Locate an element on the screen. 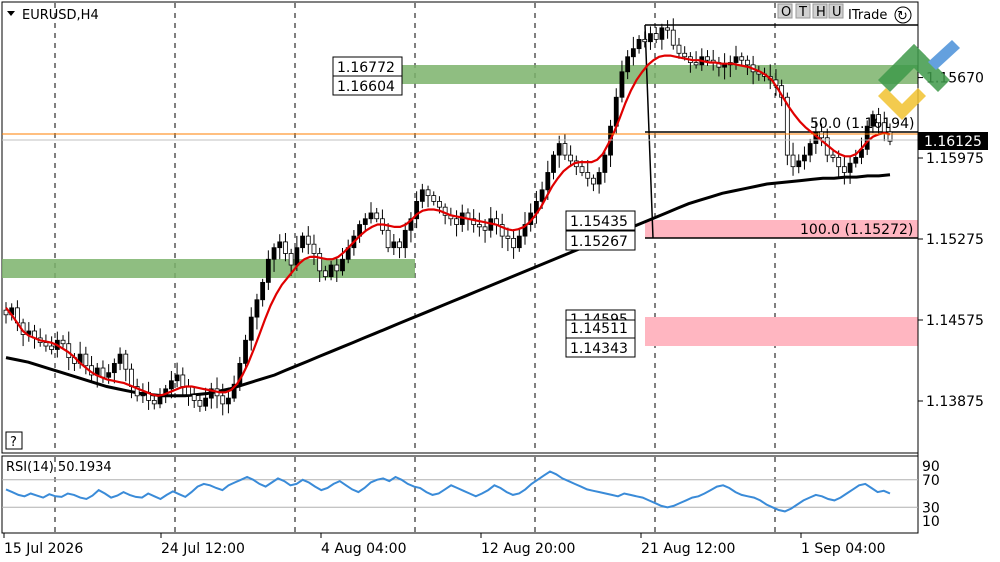  help-glyph: ? is located at coordinates (13, 442).